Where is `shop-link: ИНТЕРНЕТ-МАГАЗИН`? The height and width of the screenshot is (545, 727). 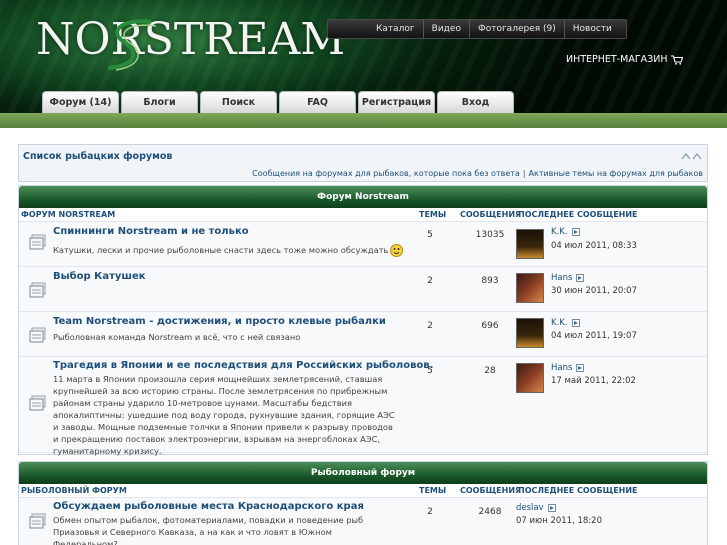 shop-link: ИНТЕРНЕТ-МАГАЗИН is located at coordinates (624, 59).